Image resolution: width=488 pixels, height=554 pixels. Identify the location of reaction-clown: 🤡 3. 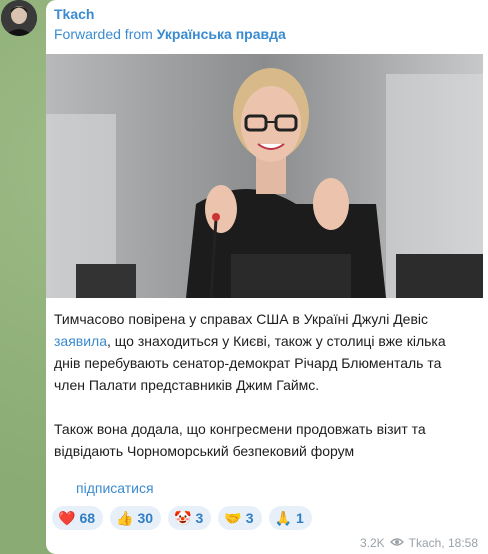
(190, 518).